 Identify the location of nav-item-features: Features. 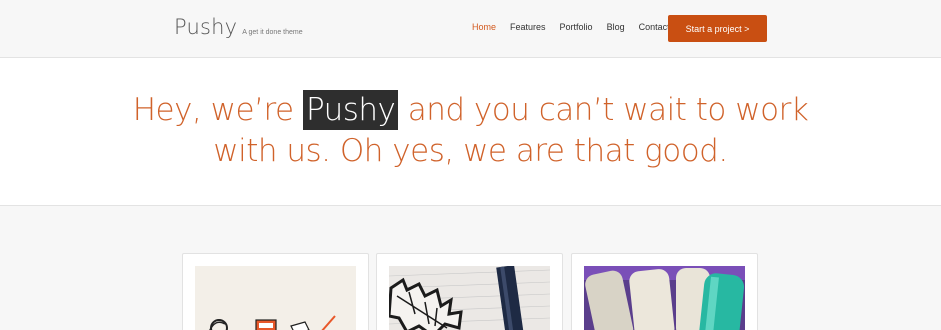
(528, 27).